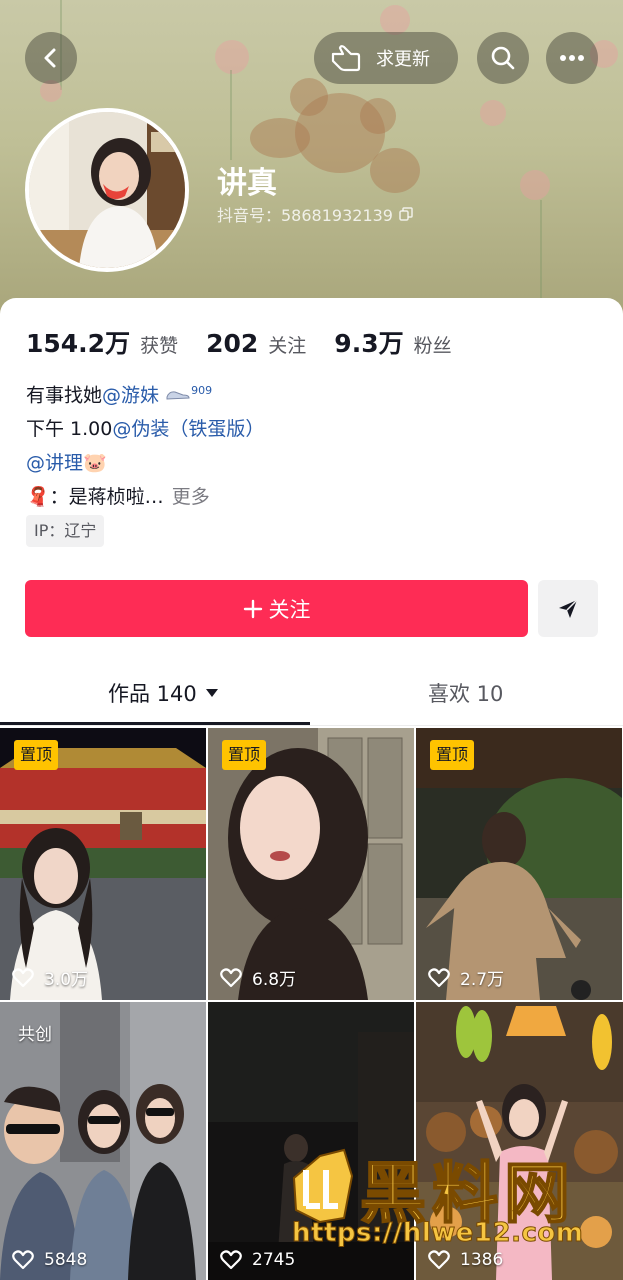  I want to click on ip-location-tag: IP：辽宁, so click(65, 531).